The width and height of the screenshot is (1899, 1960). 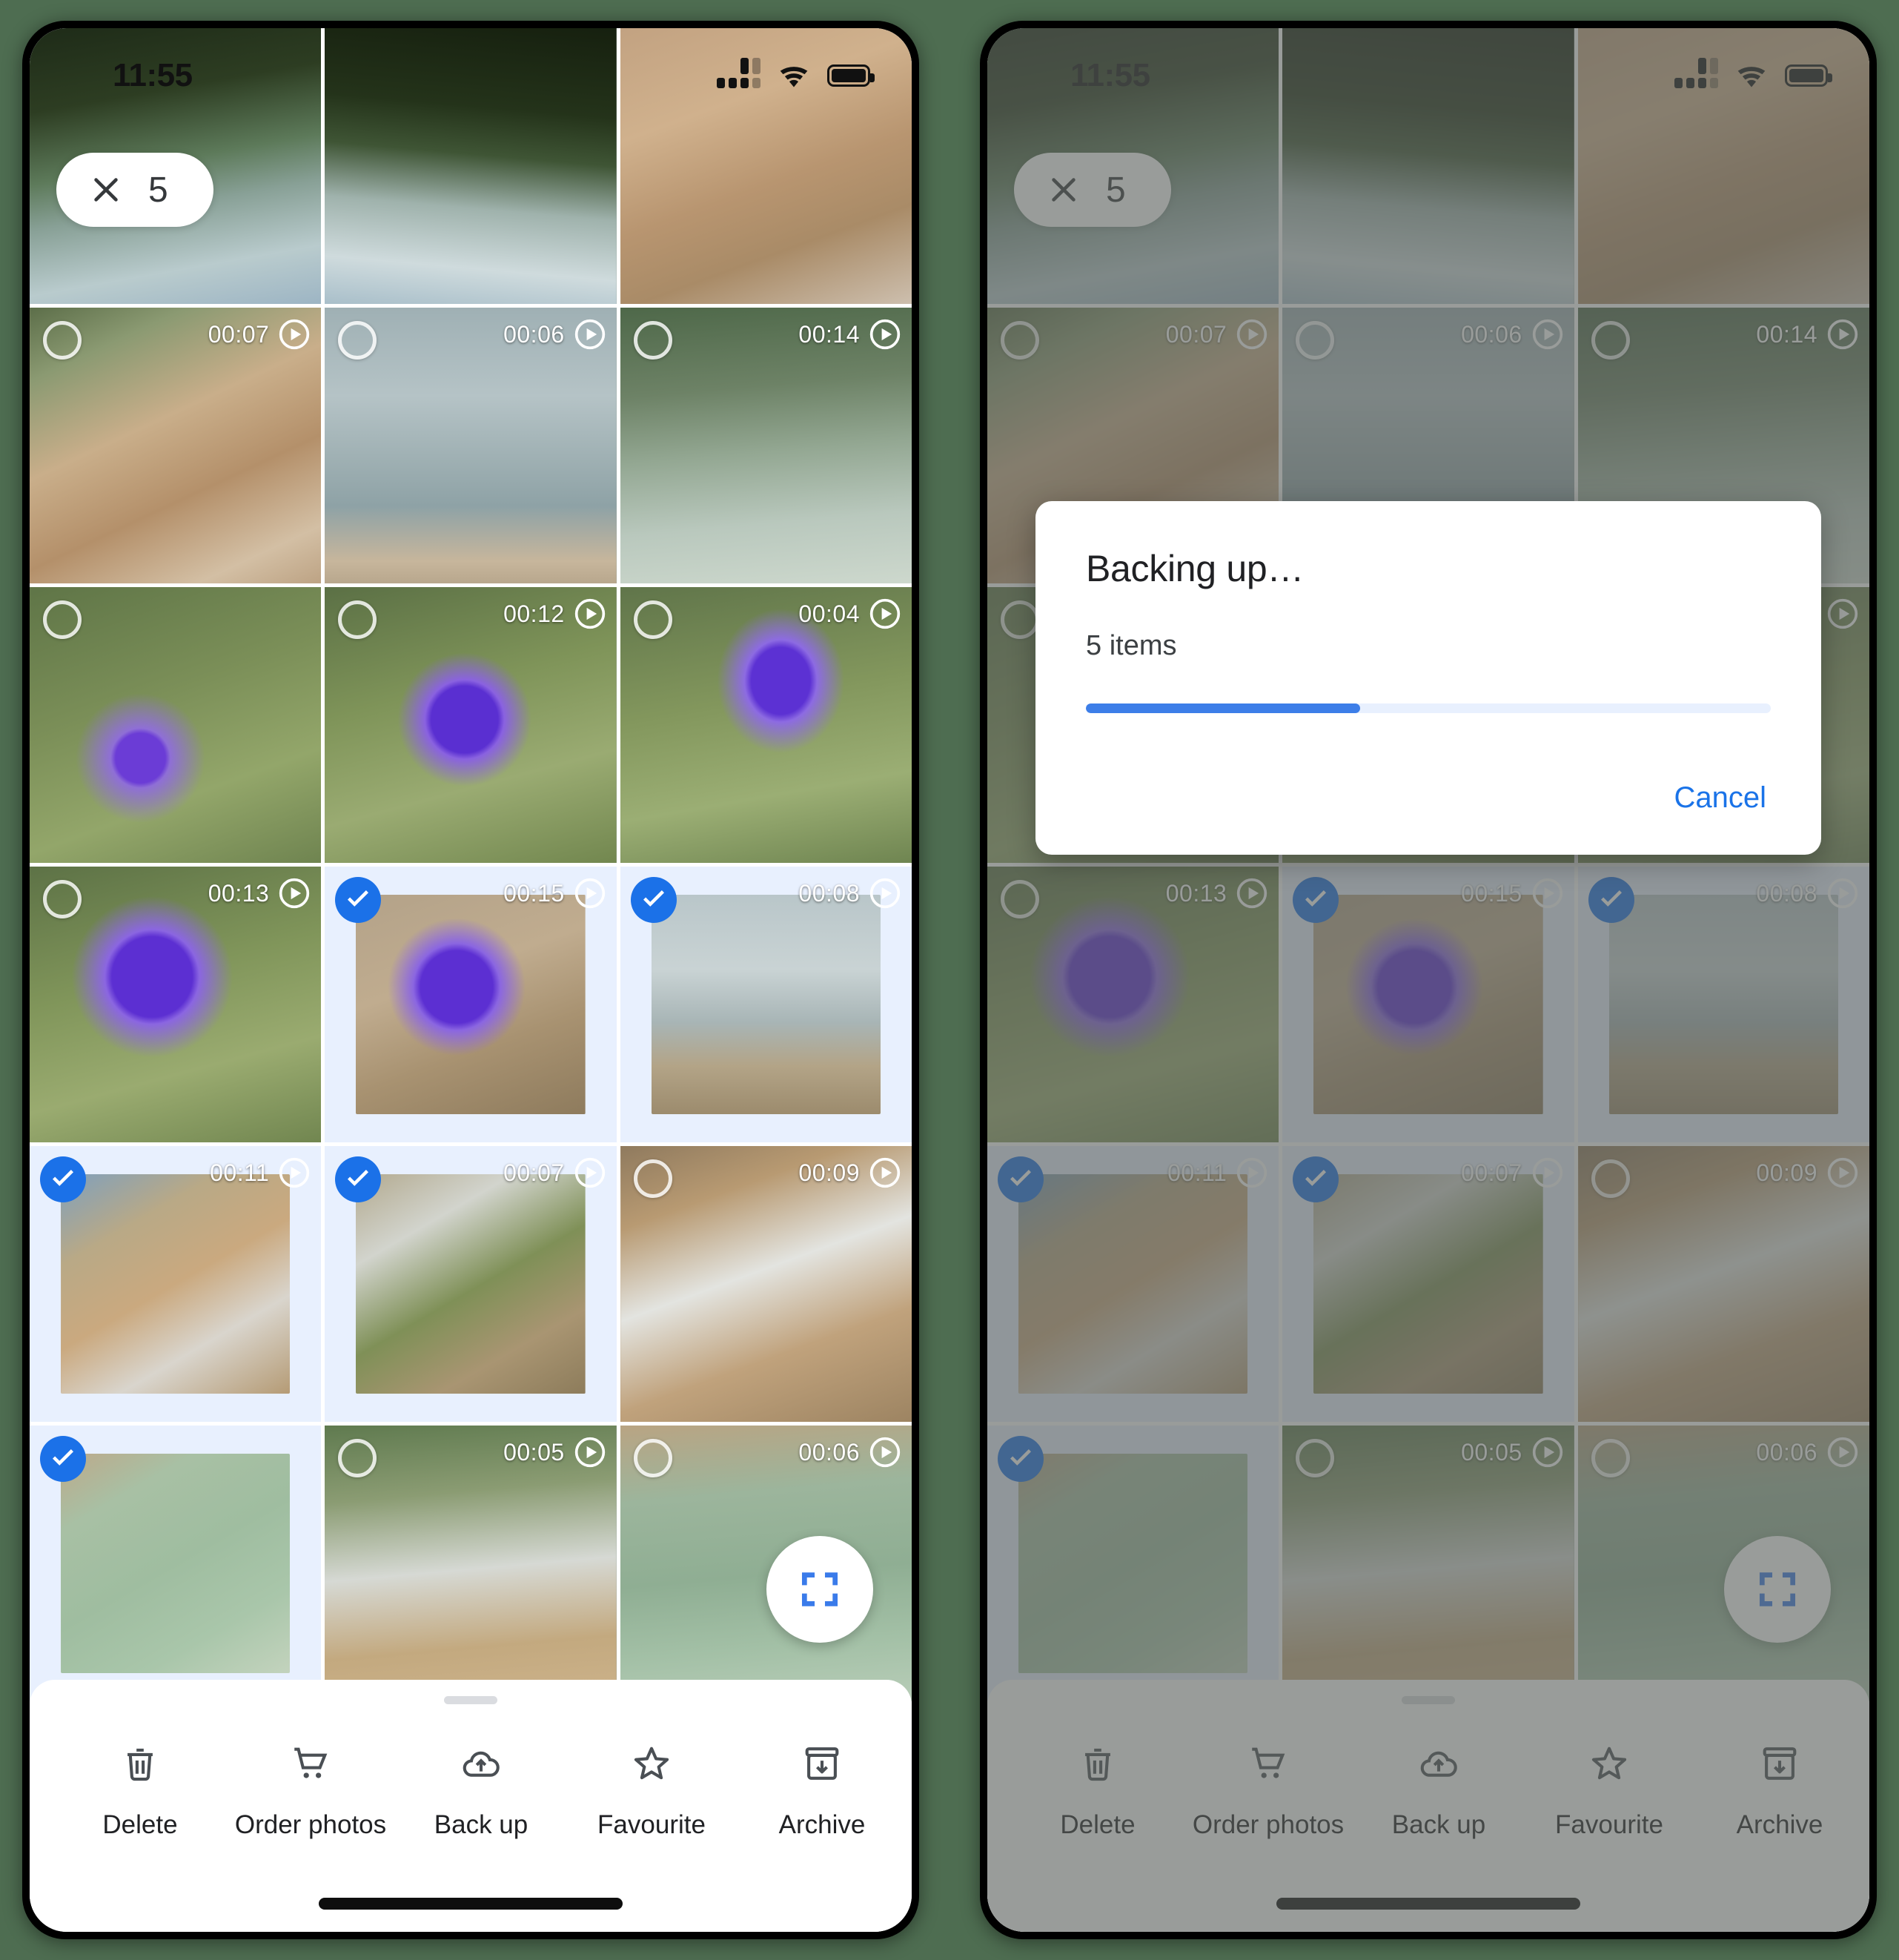 I want to click on action-label: Favourite, so click(x=652, y=1825).